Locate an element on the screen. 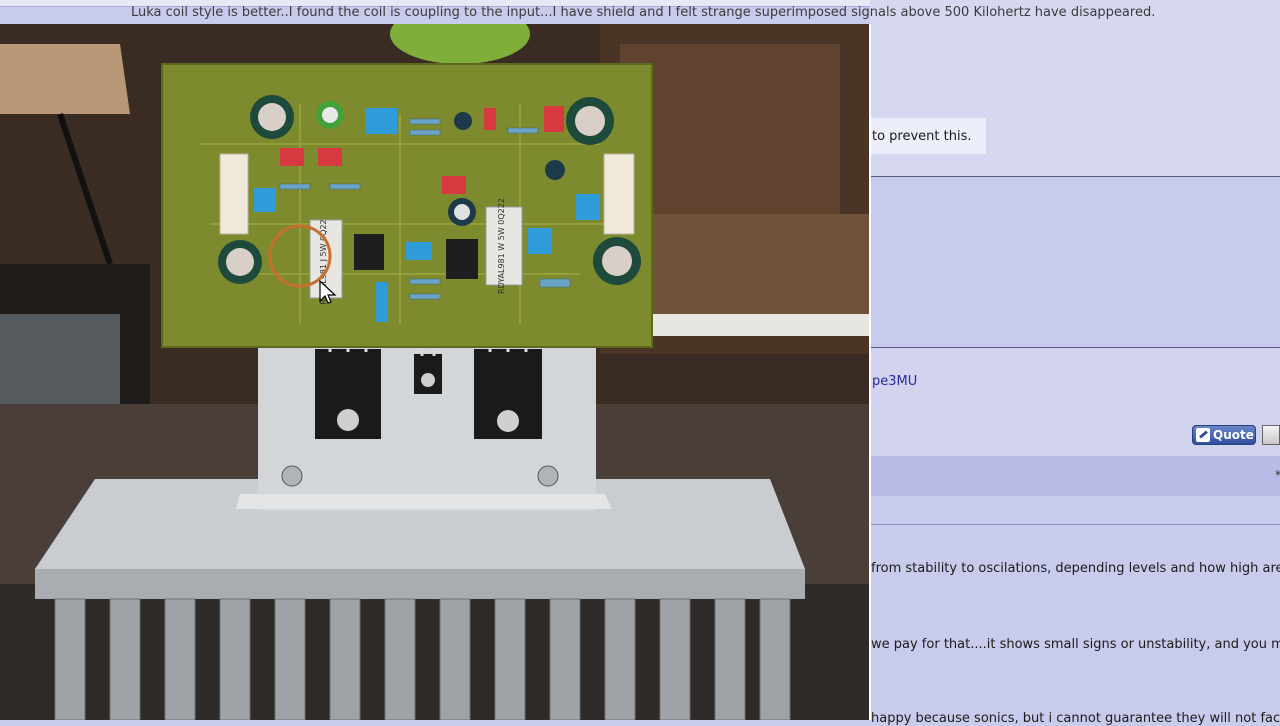 Image resolution: width=1280 pixels, height=726 pixels. pencil-icon is located at coordinates (1203, 435).